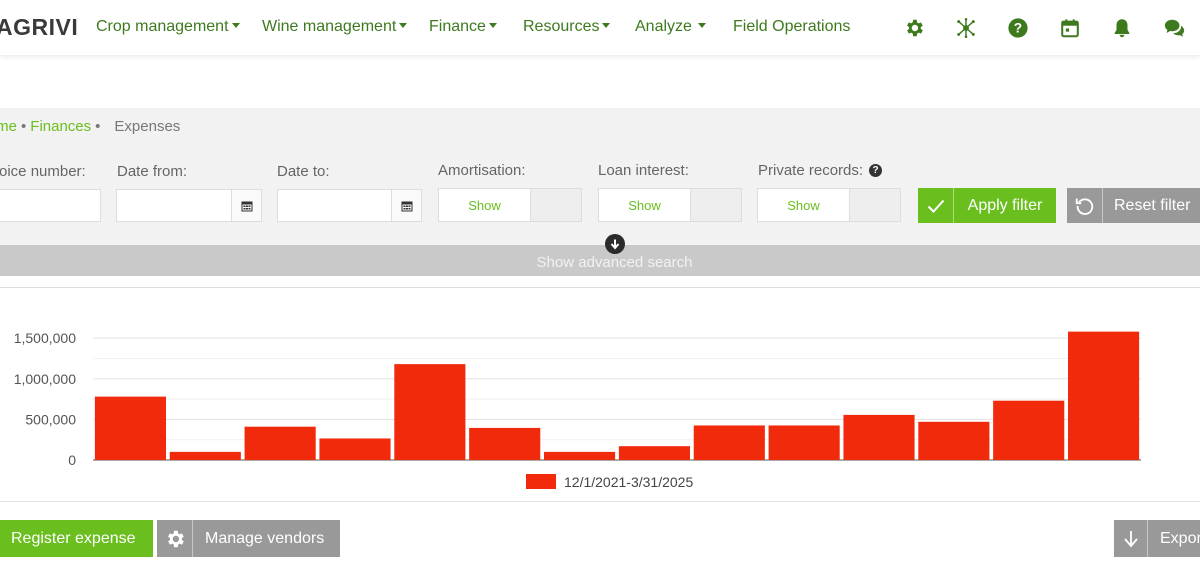 The height and width of the screenshot is (565, 1200). I want to click on breadcrumb-home: Home, so click(8, 126).